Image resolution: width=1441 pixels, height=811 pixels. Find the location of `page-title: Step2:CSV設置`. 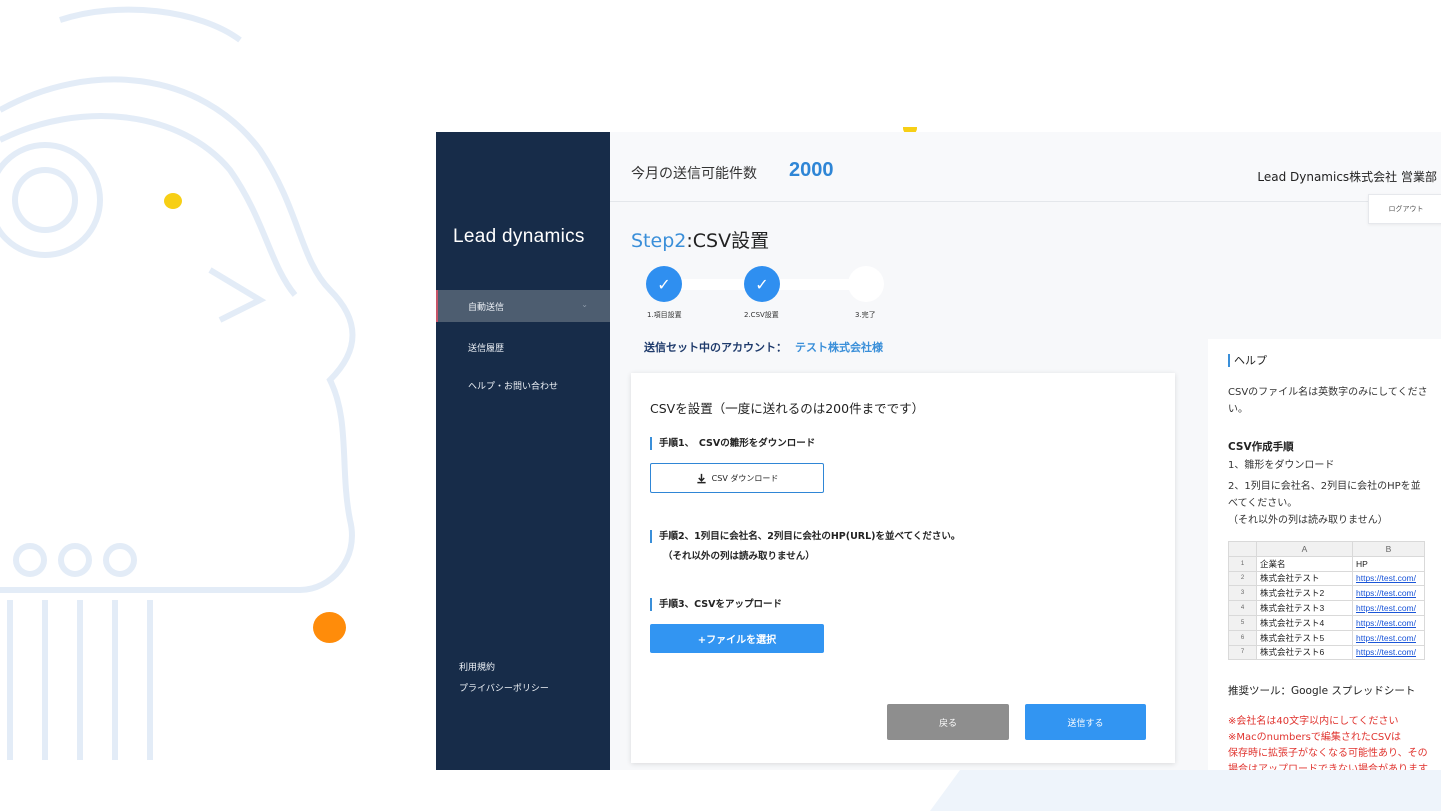

page-title: Step2:CSV設置 is located at coordinates (700, 239).